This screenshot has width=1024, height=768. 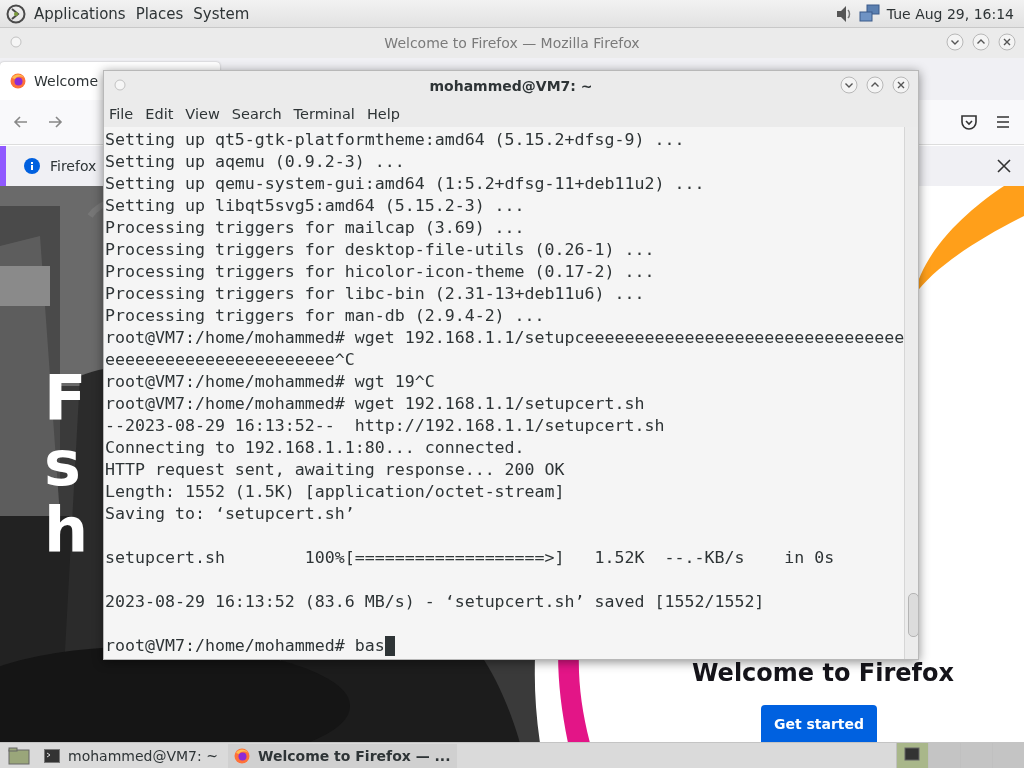 I want to click on terminal-icon, so click(x=52, y=755).